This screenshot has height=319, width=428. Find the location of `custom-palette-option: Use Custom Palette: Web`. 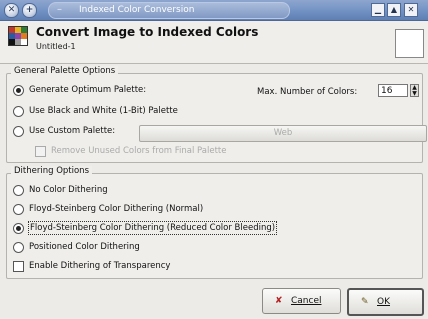

custom-palette-option: Use Custom Palette: Web is located at coordinates (220, 133).